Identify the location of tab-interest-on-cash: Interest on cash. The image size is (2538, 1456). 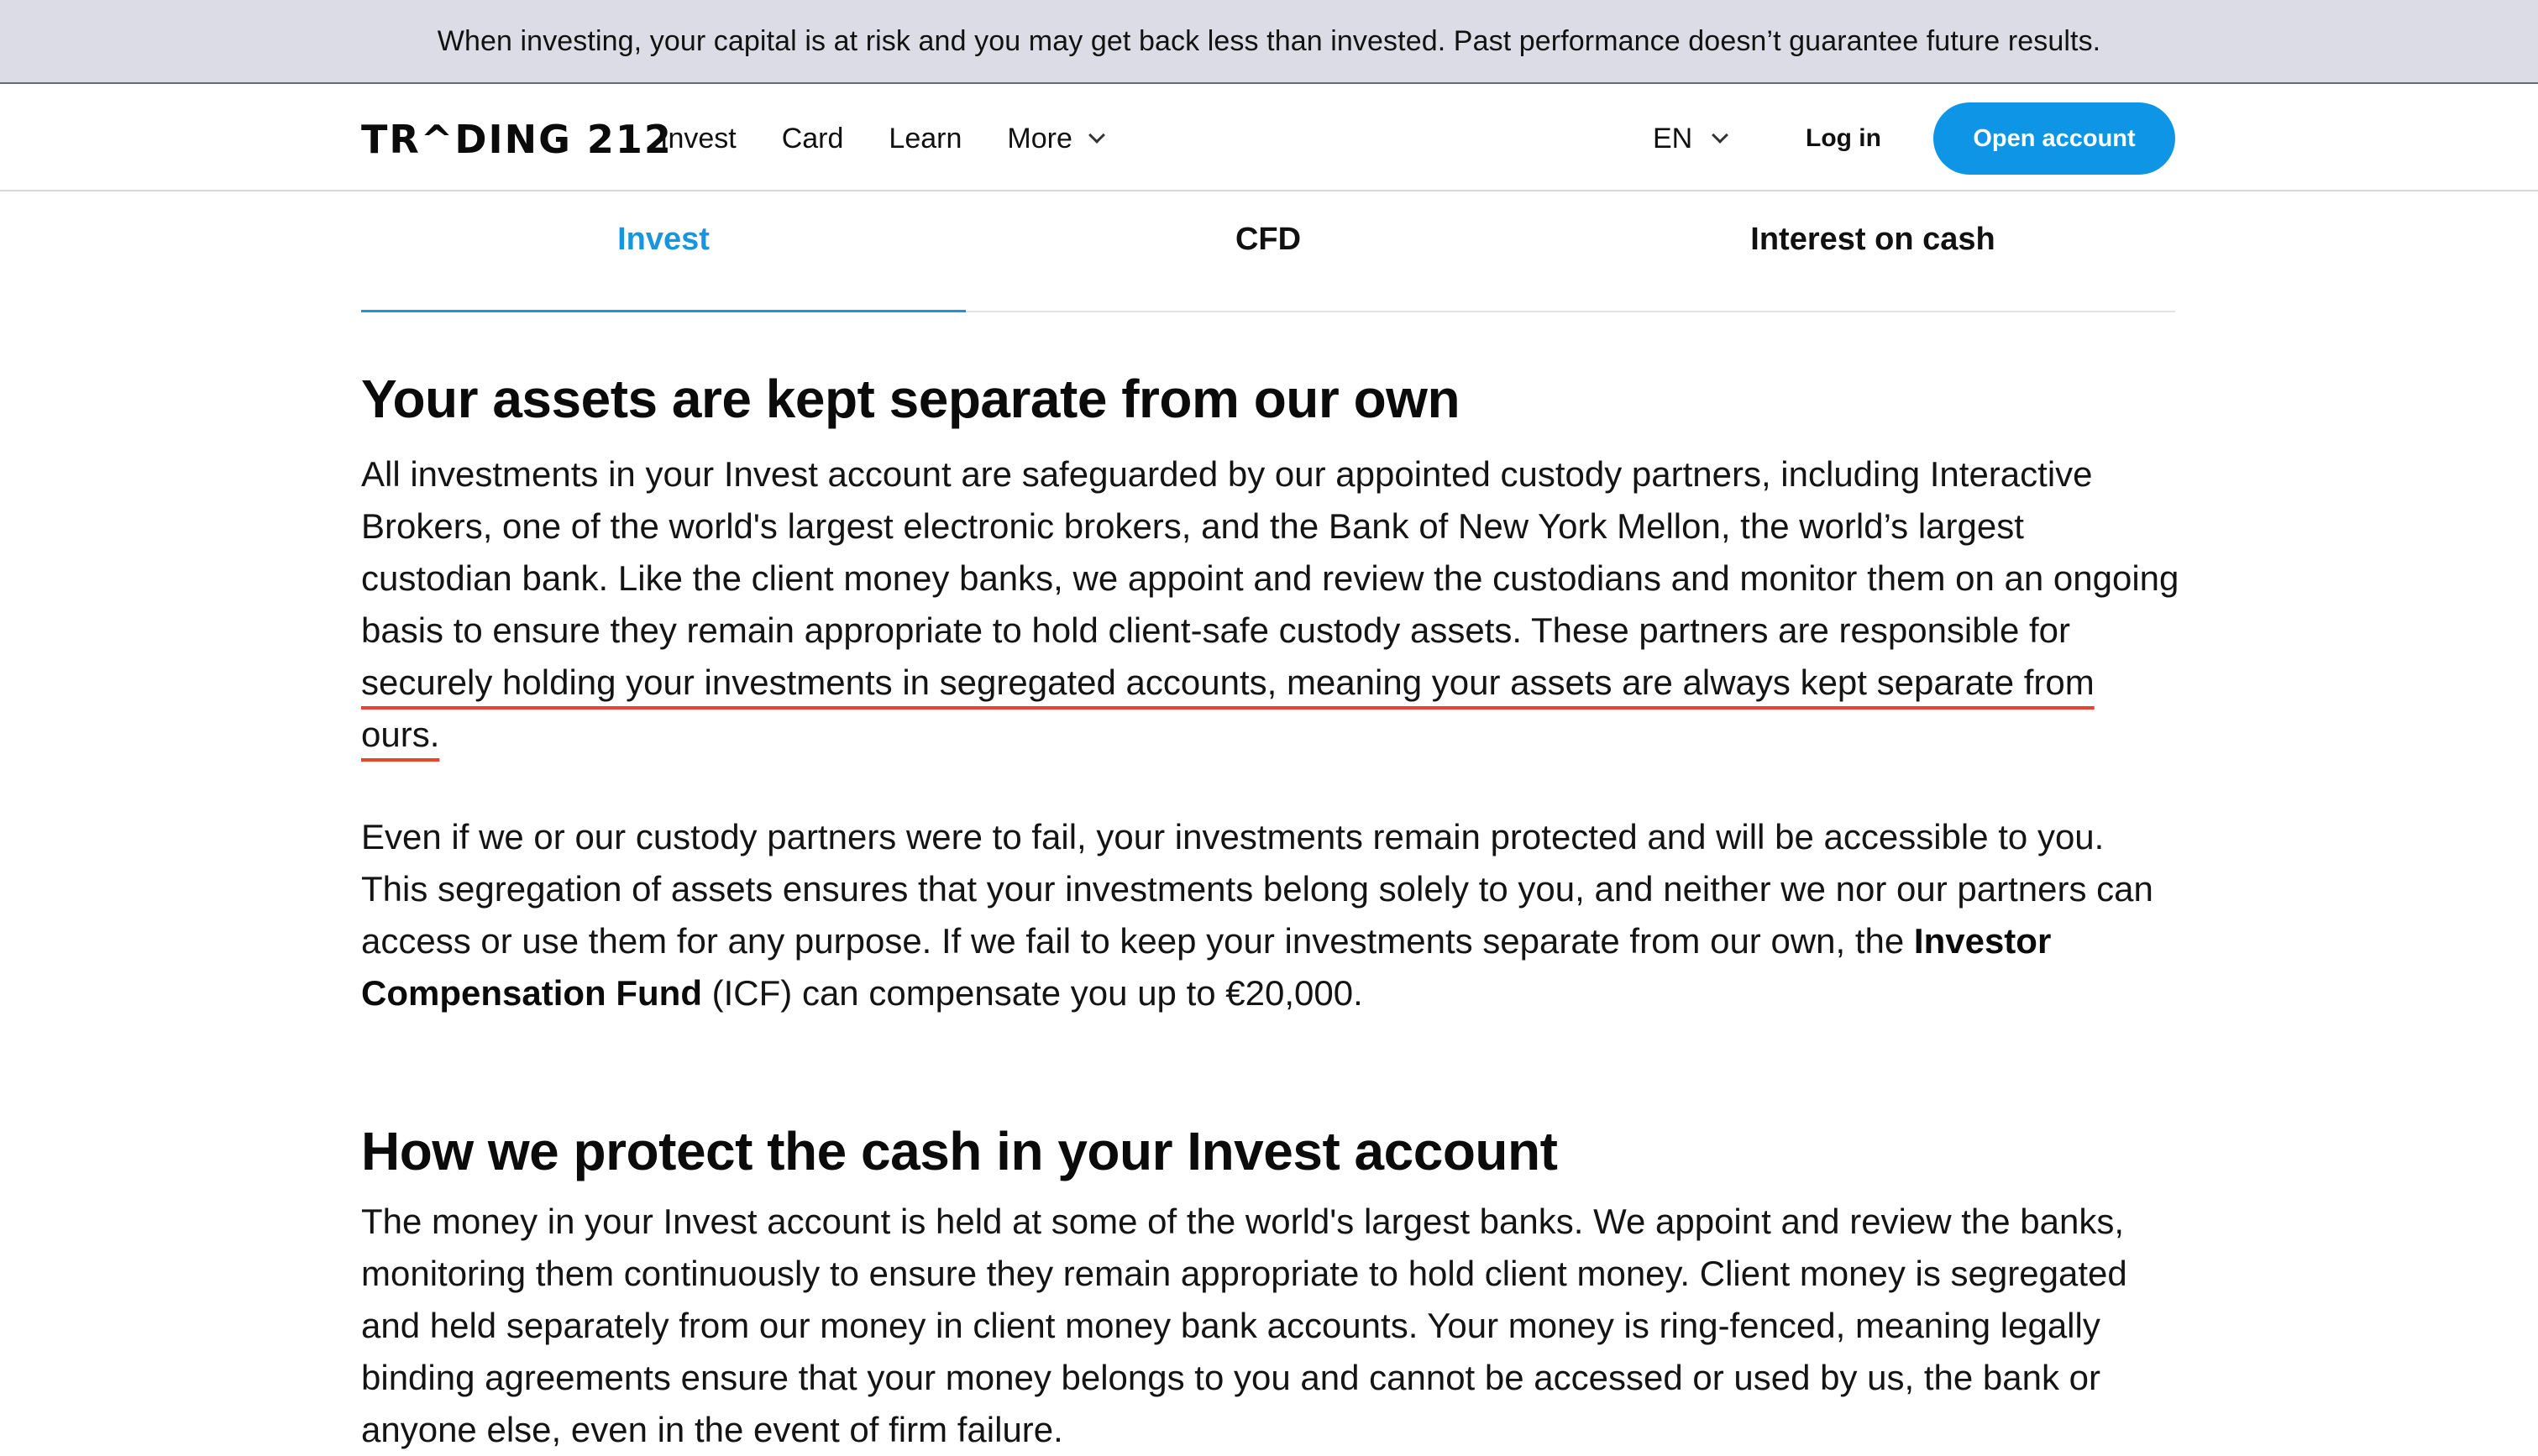
(1873, 252).